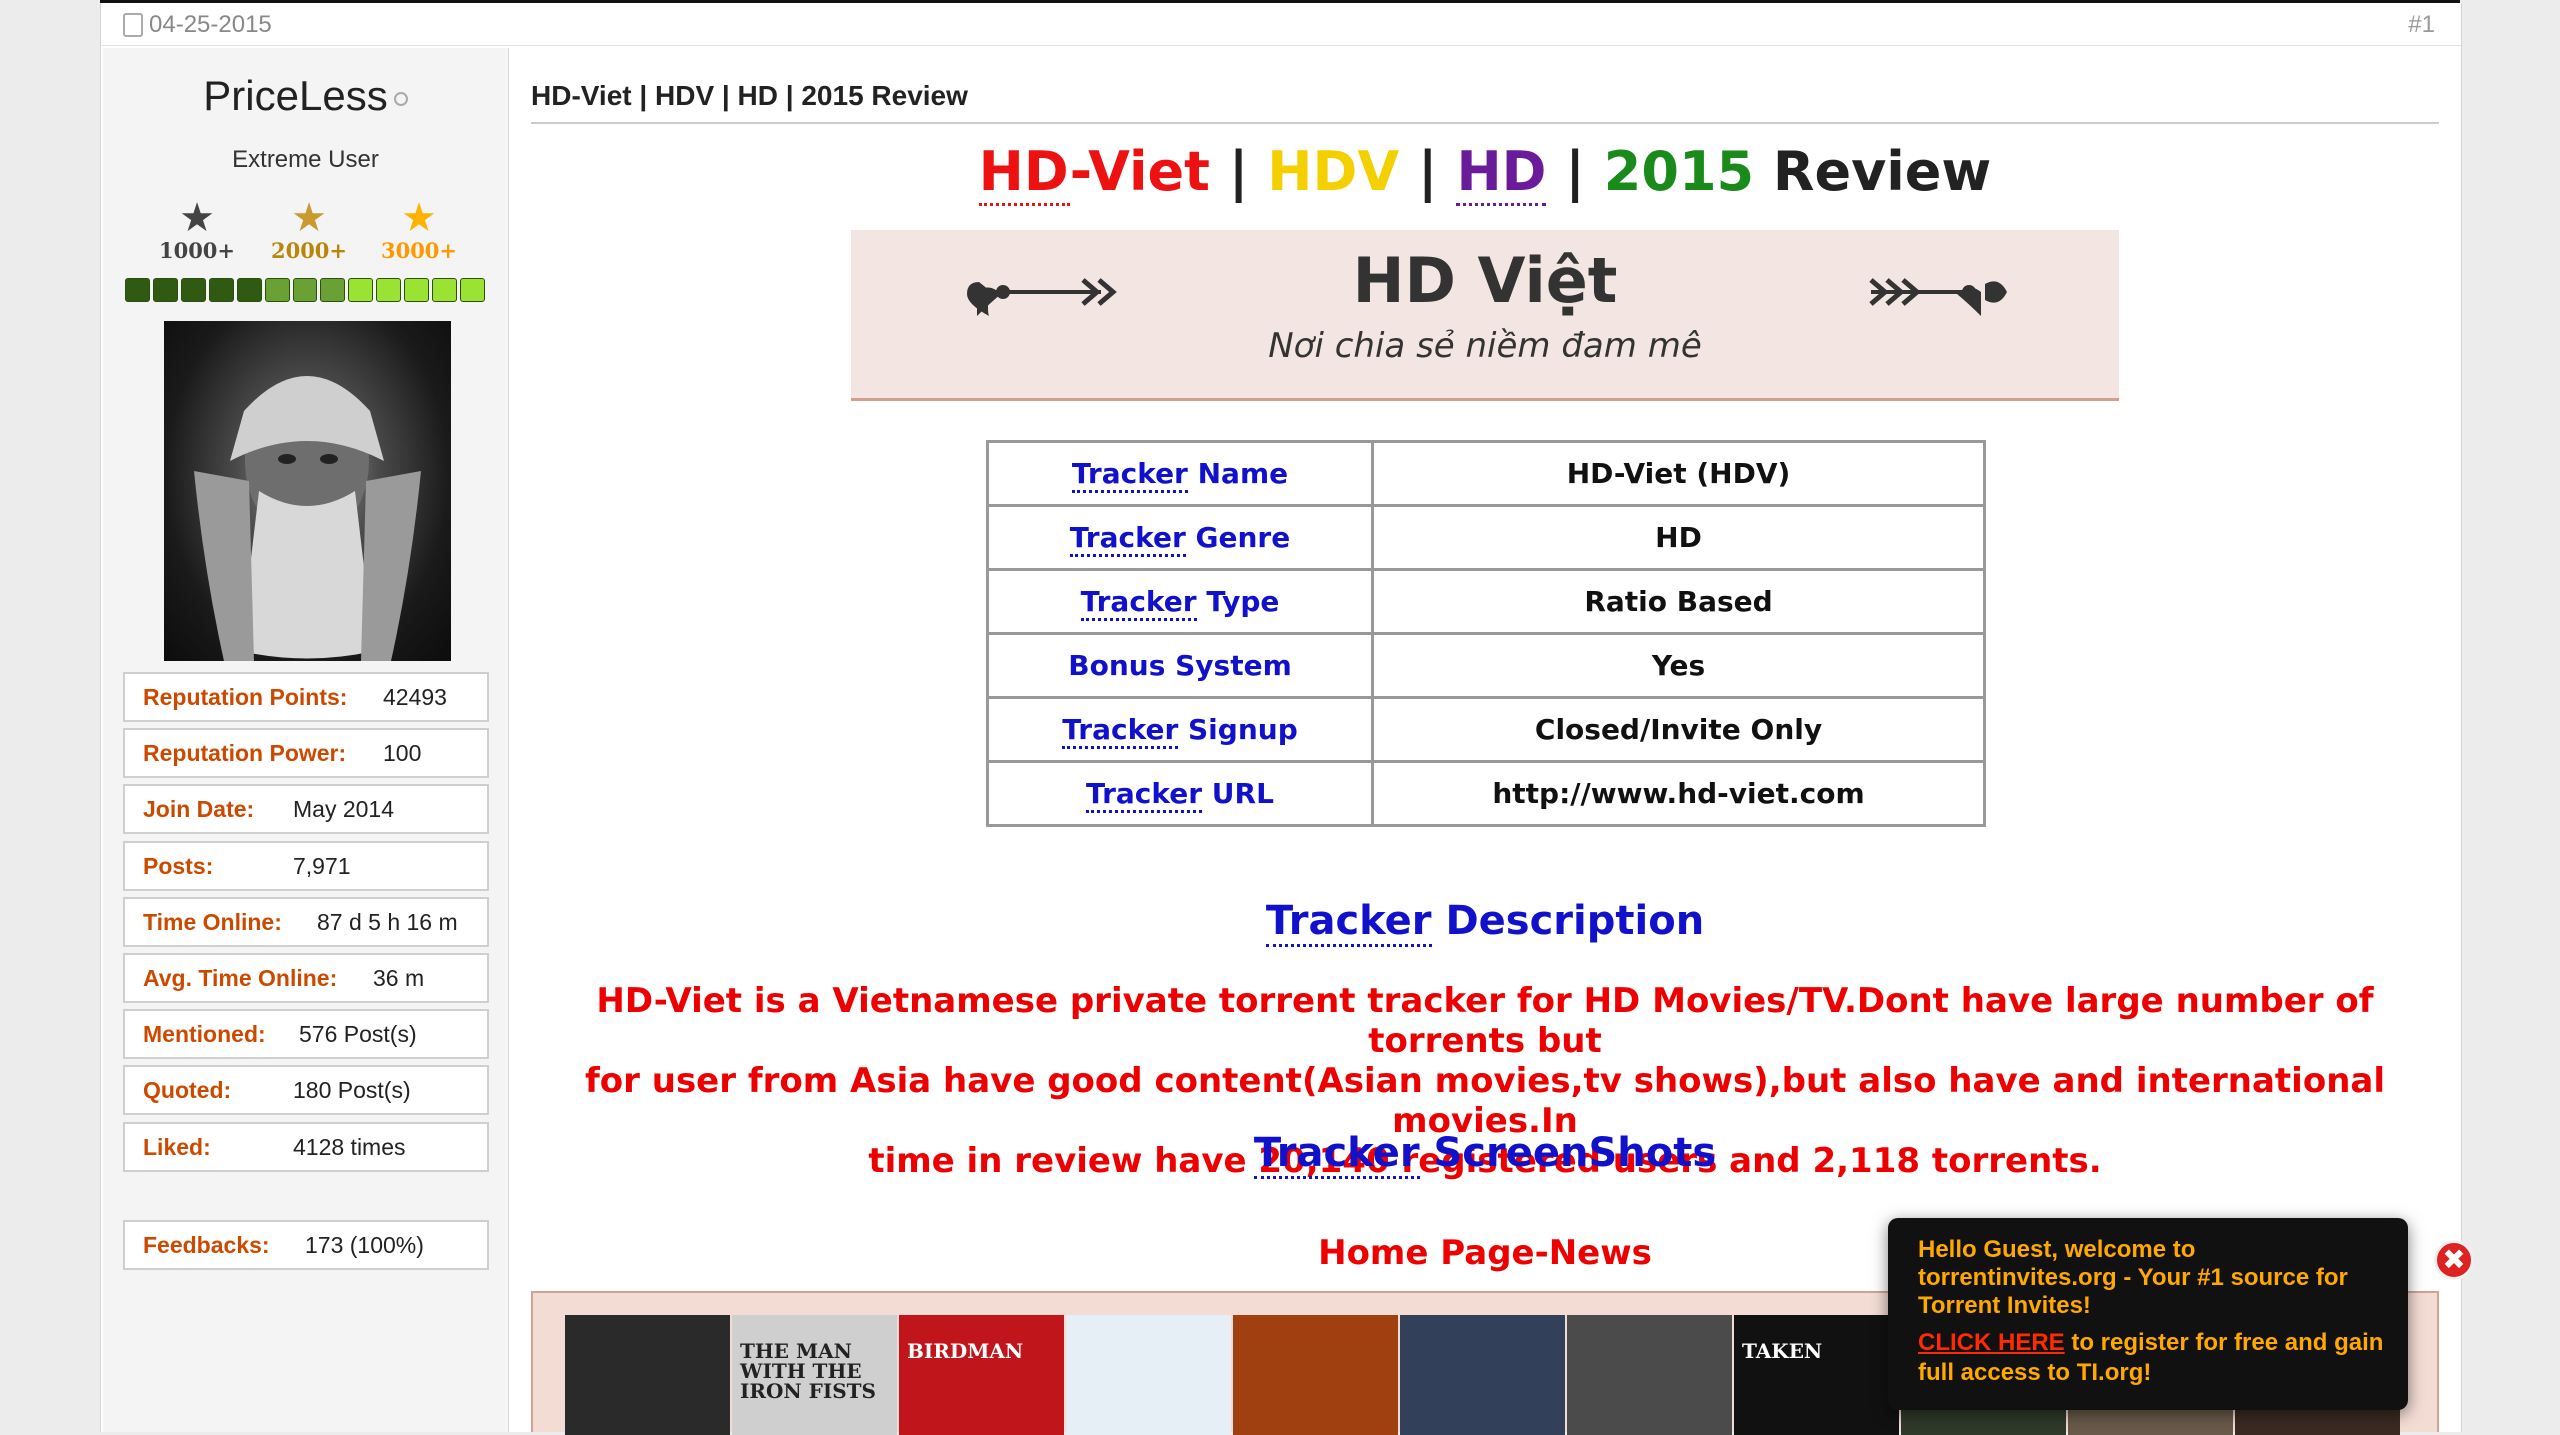 This screenshot has width=2560, height=1435. Describe the element at coordinates (1238, 473) in the screenshot. I see `table-key-text: Name` at that location.